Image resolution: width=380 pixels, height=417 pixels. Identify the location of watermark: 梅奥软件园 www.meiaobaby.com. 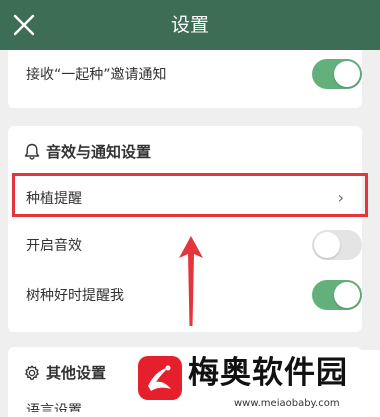
(255, 383).